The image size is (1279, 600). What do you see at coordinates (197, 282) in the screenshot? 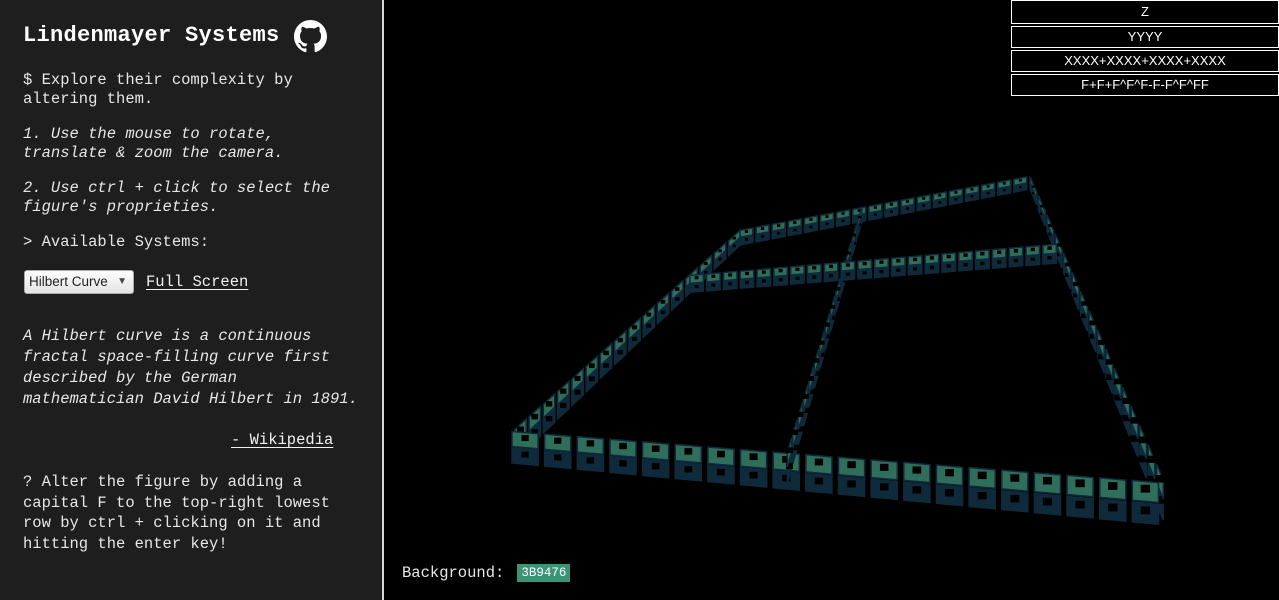
I see `fullscreen-link: Full Screen` at bounding box center [197, 282].